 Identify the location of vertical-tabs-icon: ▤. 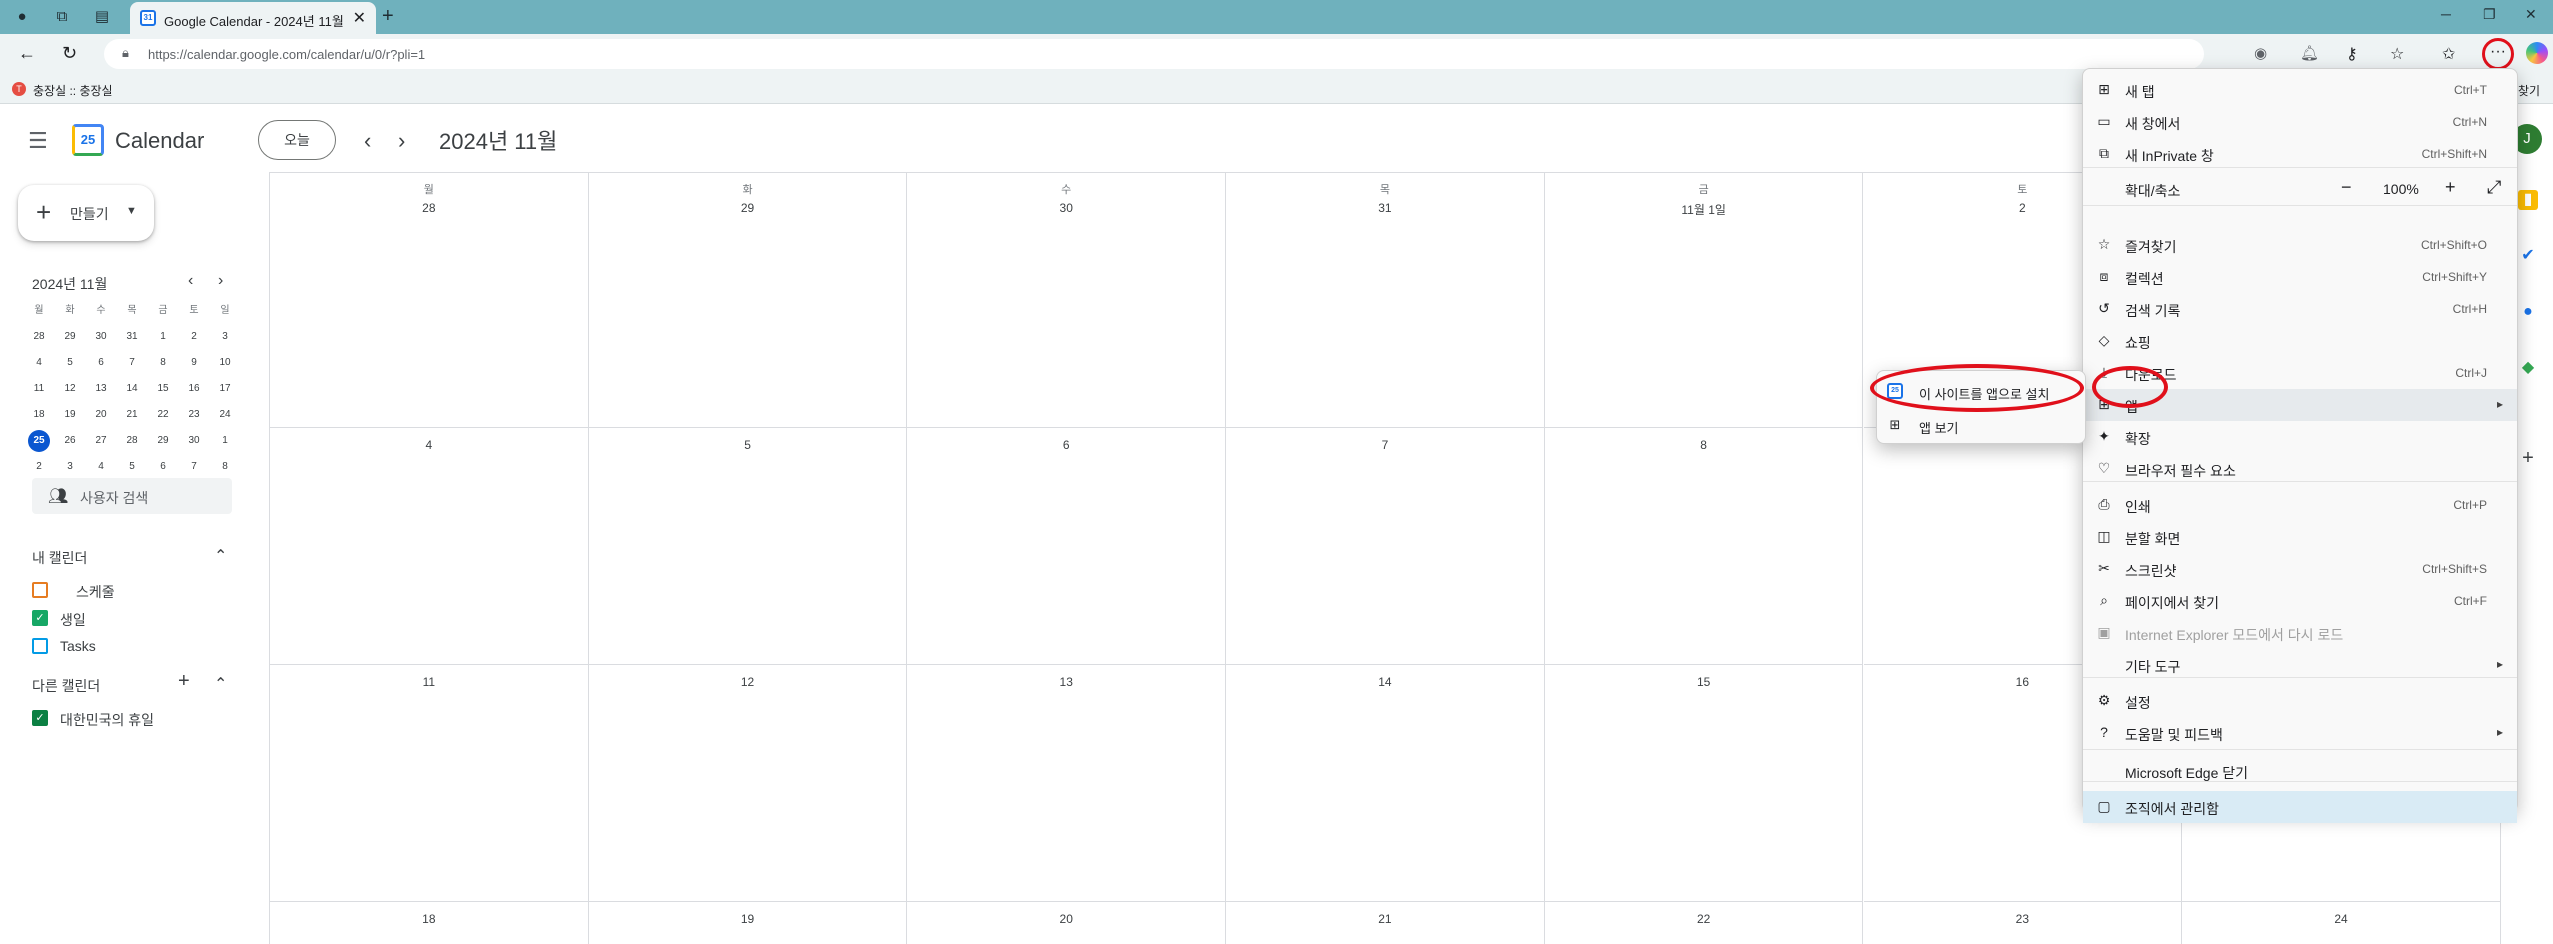
(102, 17).